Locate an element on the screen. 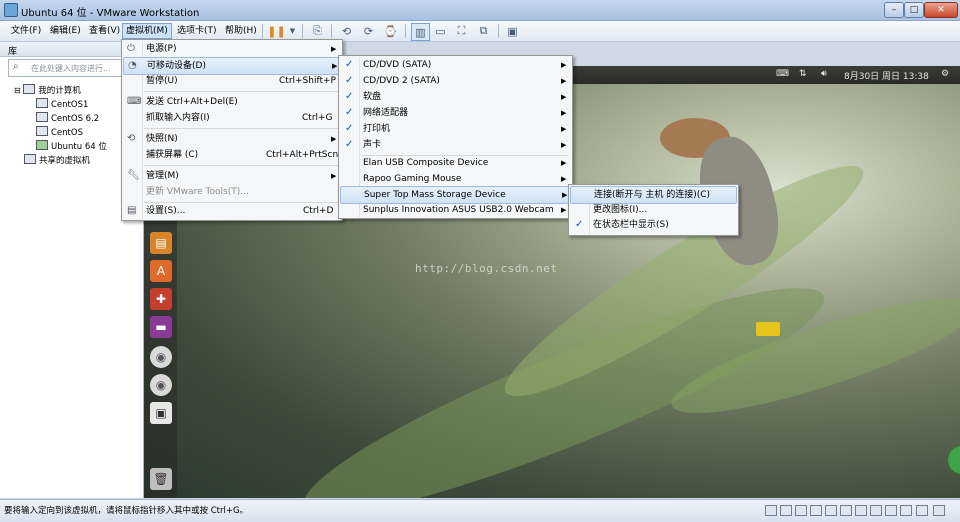 The image size is (960, 522). wrench-icon: 🔧︎ is located at coordinates (133, 175).